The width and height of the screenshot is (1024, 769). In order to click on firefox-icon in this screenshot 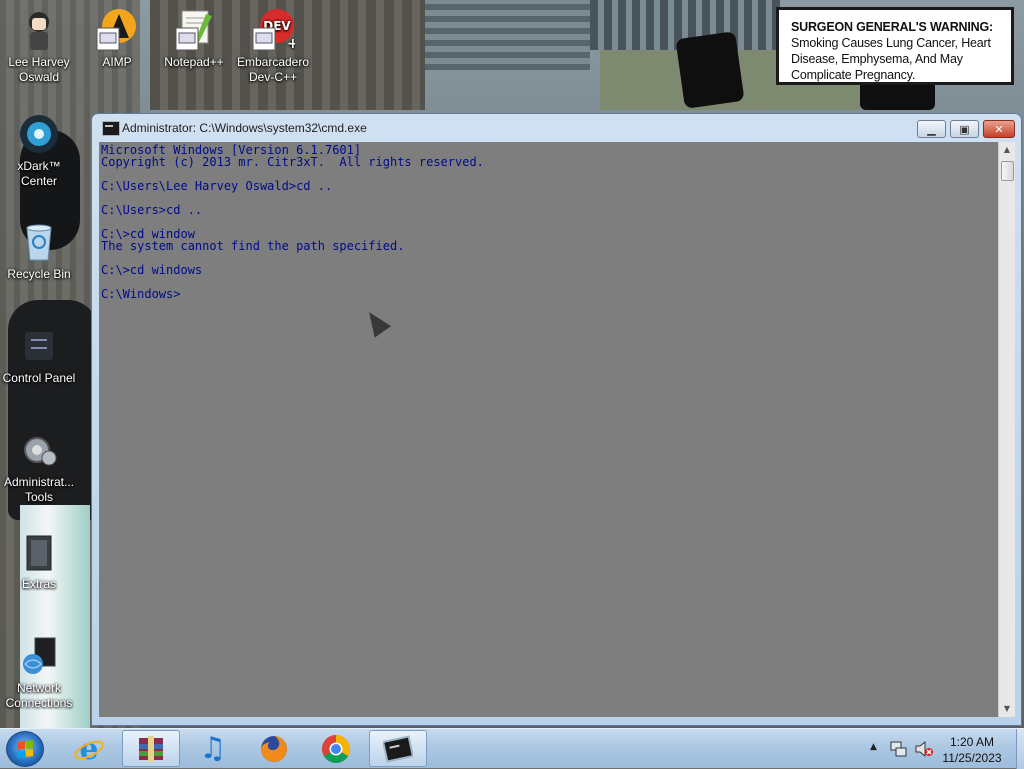, I will do `click(274, 748)`.